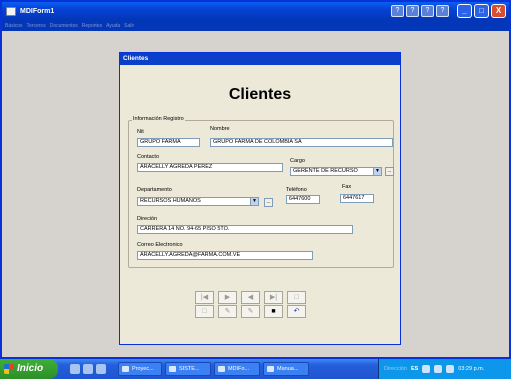  Describe the element at coordinates (250, 311) in the screenshot. I see `delete-record-button: ✎` at that location.